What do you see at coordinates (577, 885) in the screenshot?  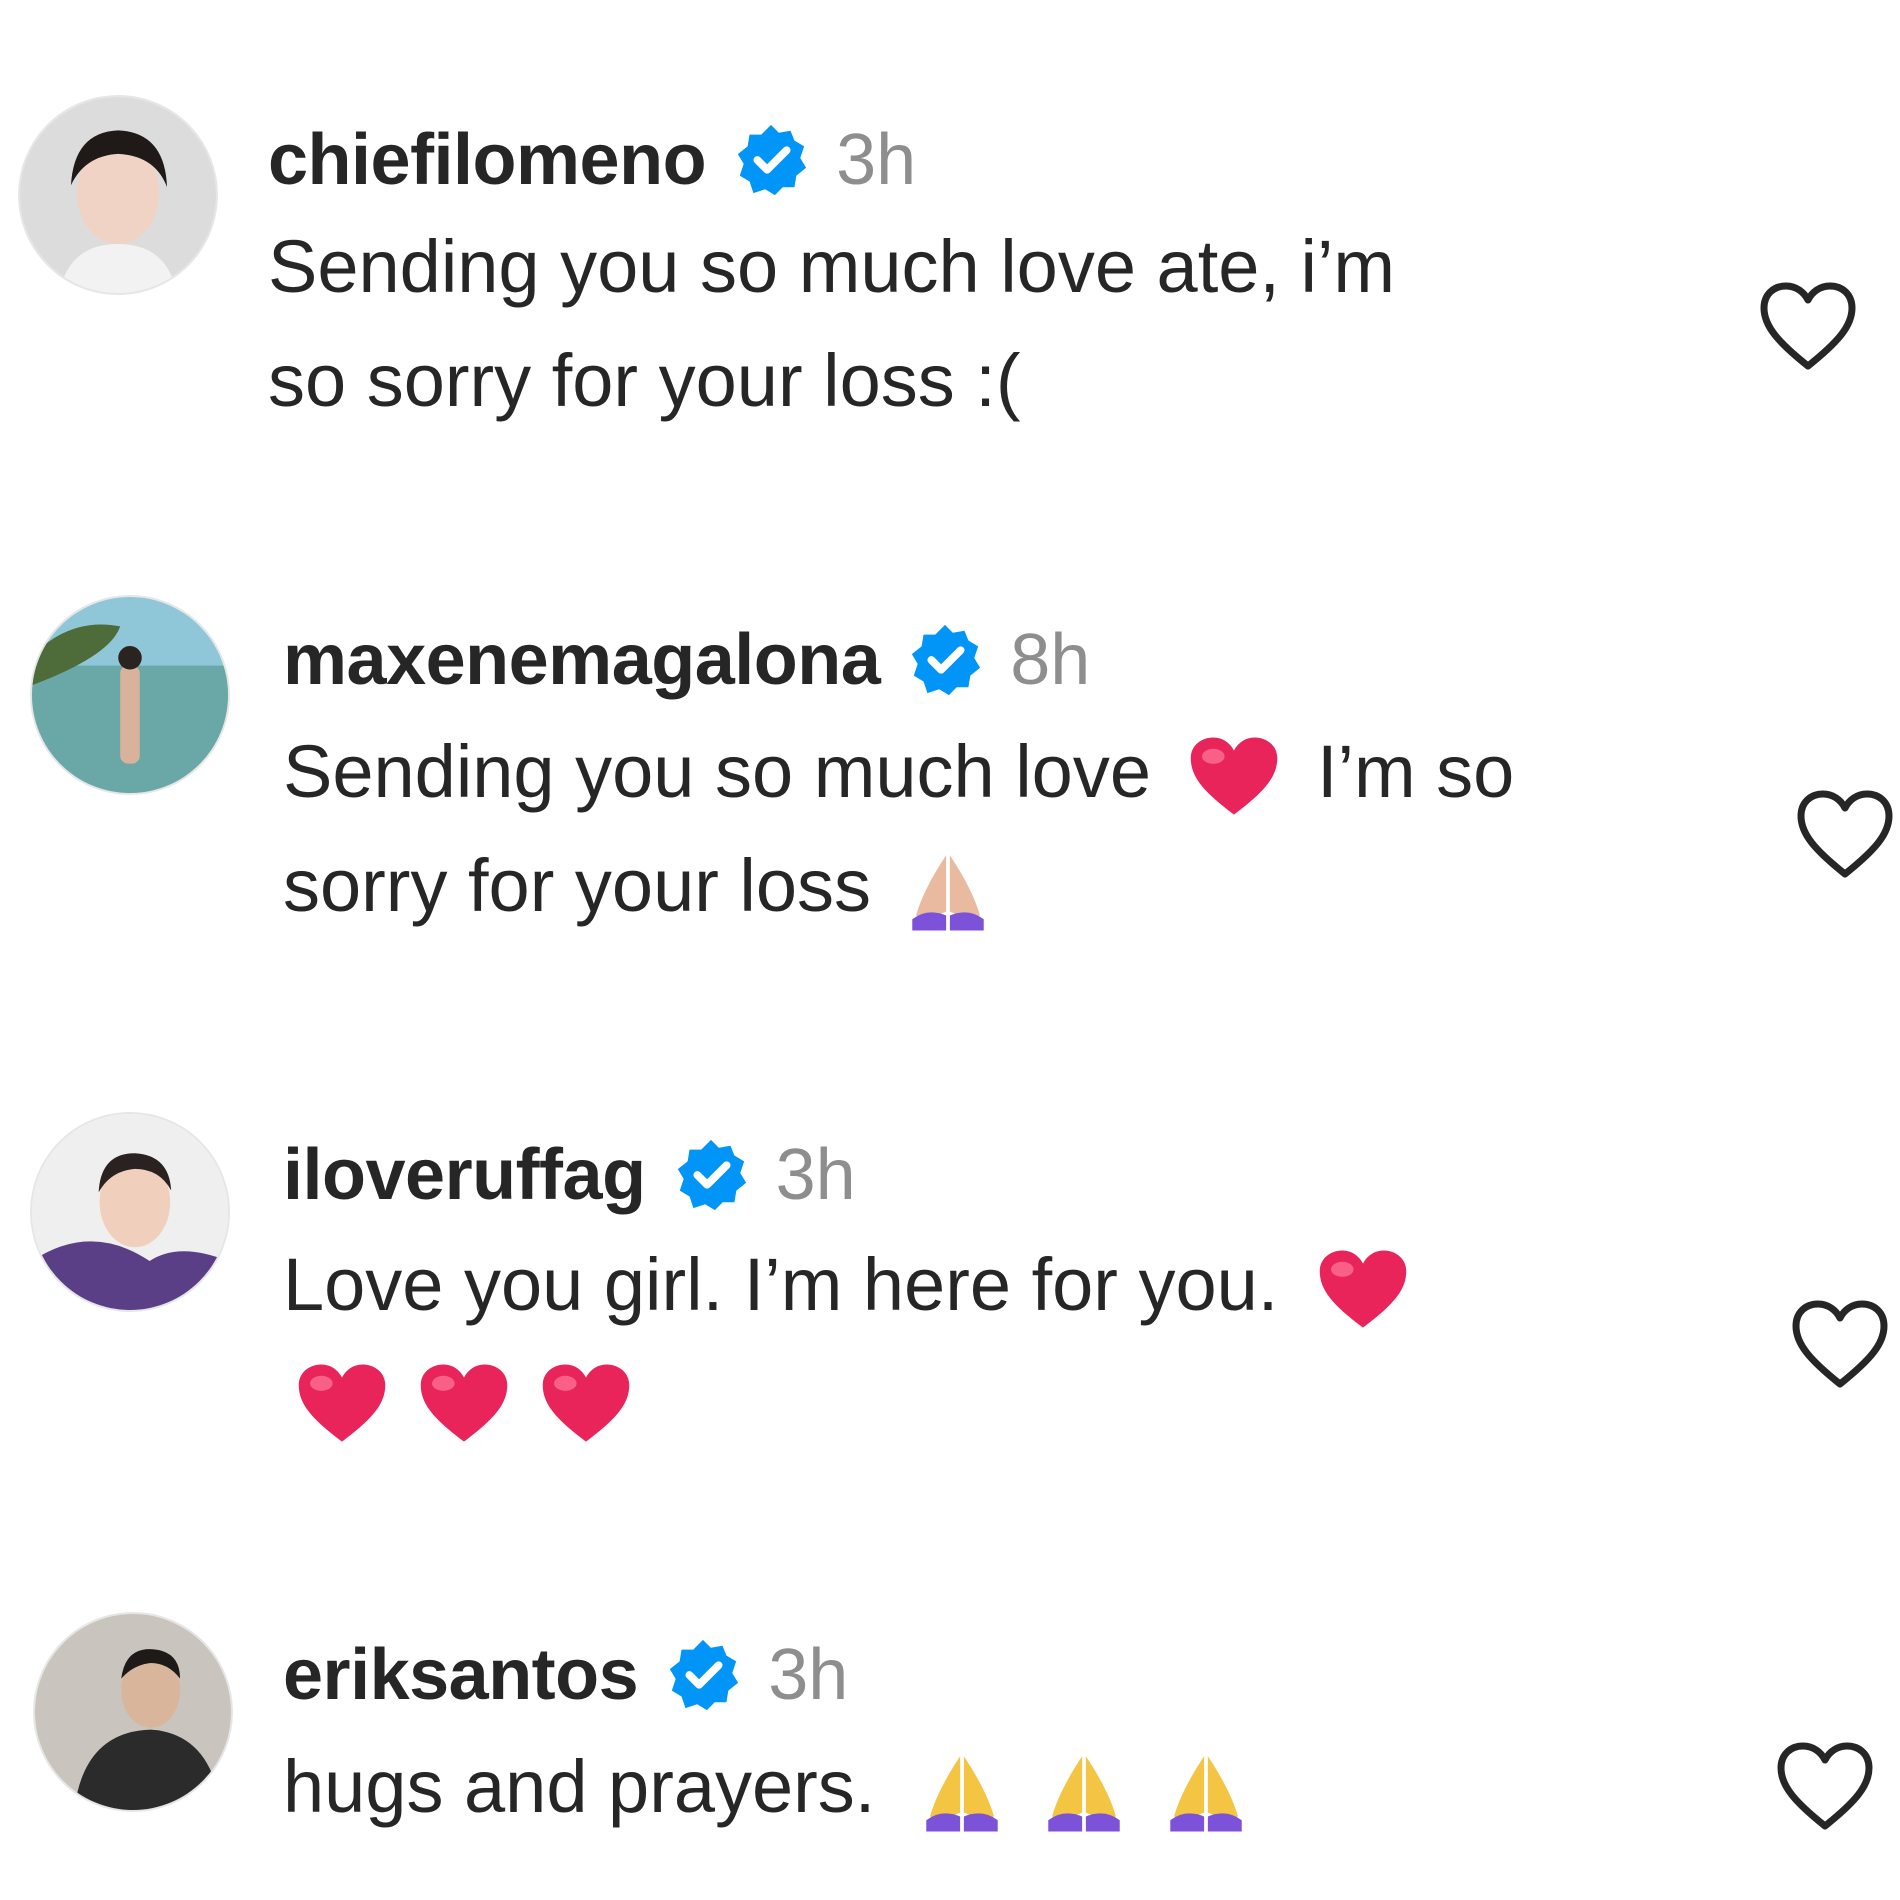 I see `comment-text-segment: sorry for your loss` at bounding box center [577, 885].